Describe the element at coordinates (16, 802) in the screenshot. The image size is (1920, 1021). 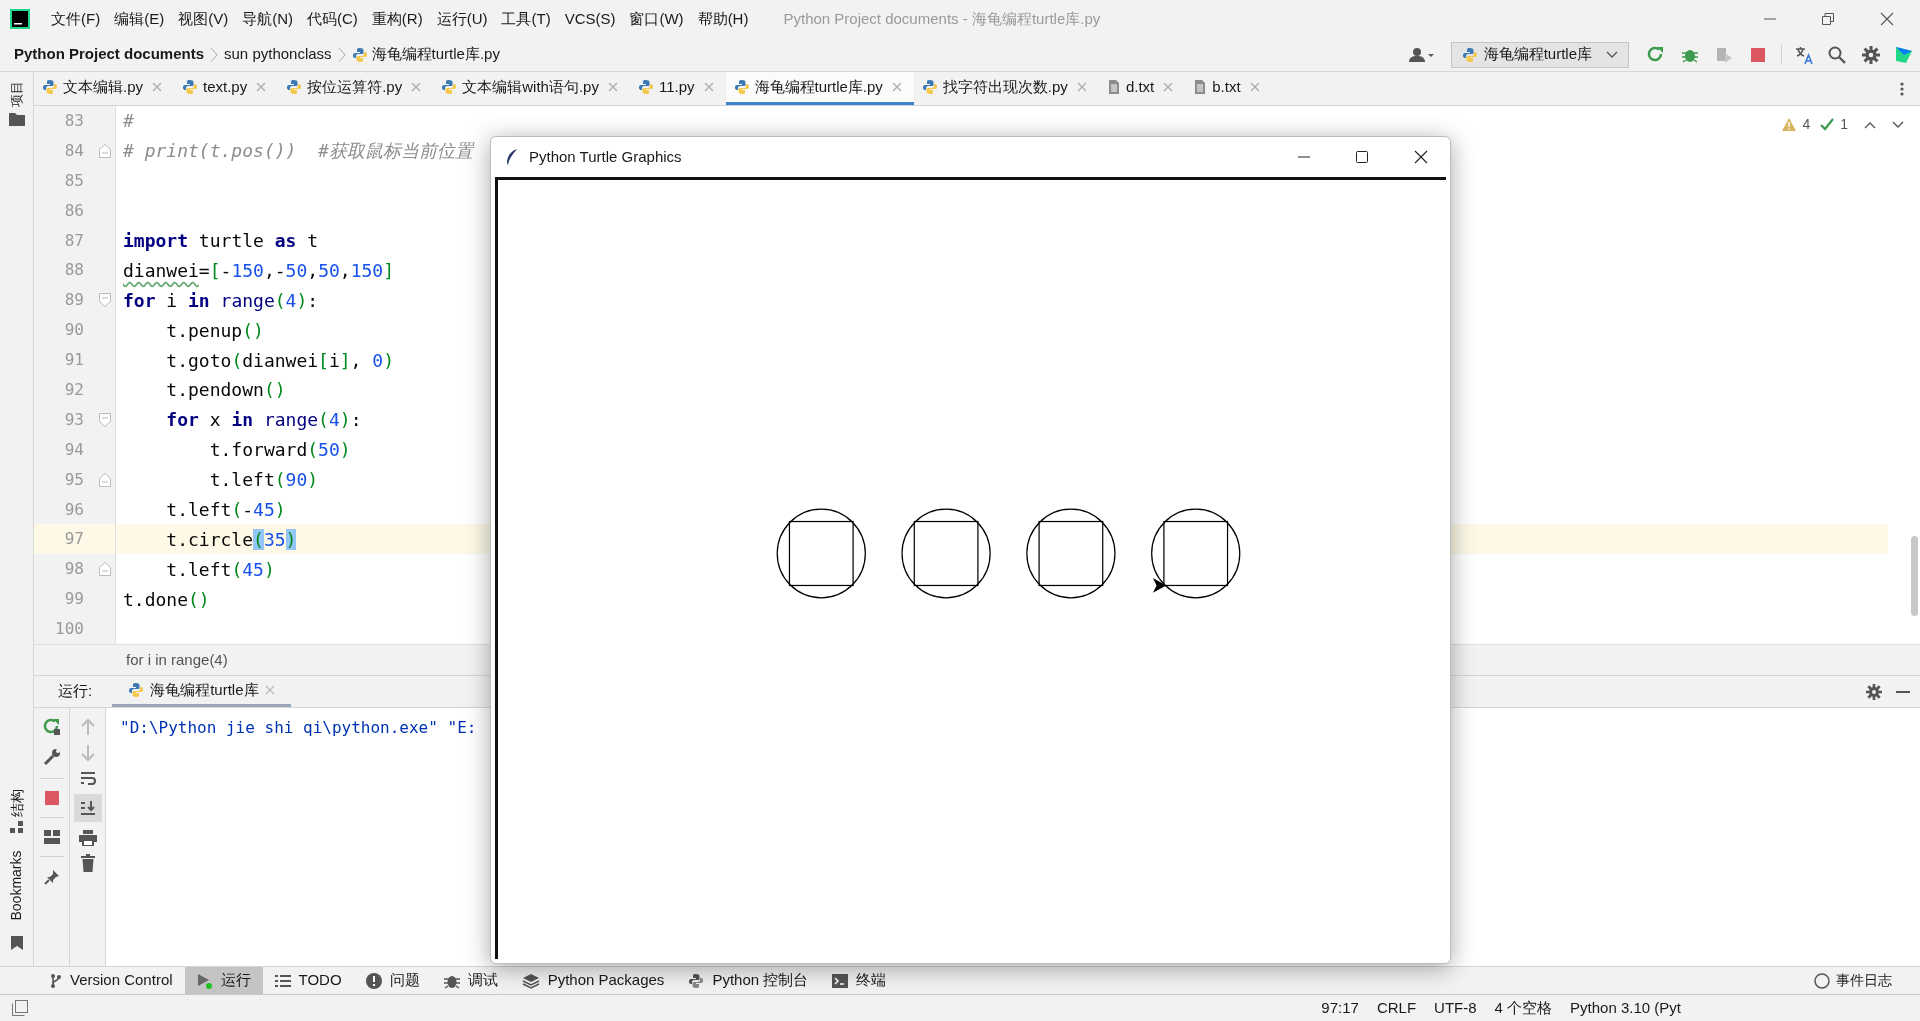
I see `tool-window-tab: 结构` at that location.